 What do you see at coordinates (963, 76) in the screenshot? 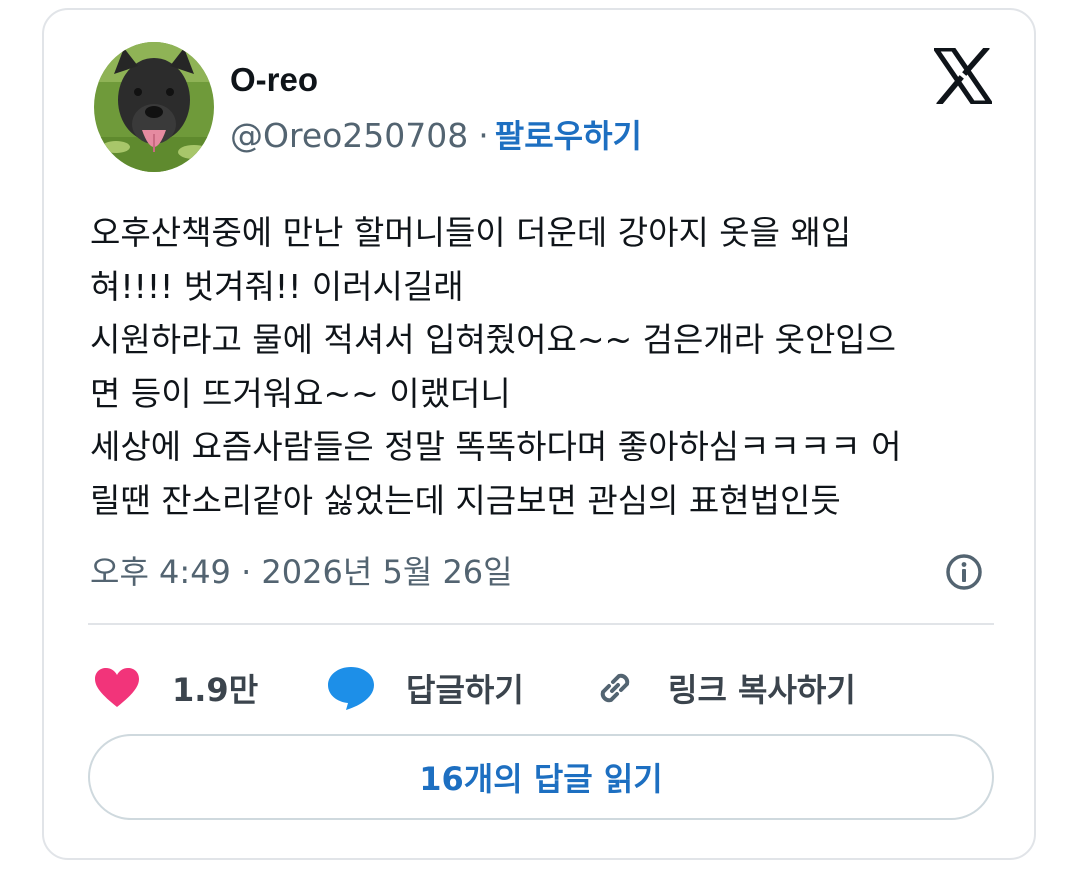
I see `x-logo-icon` at bounding box center [963, 76].